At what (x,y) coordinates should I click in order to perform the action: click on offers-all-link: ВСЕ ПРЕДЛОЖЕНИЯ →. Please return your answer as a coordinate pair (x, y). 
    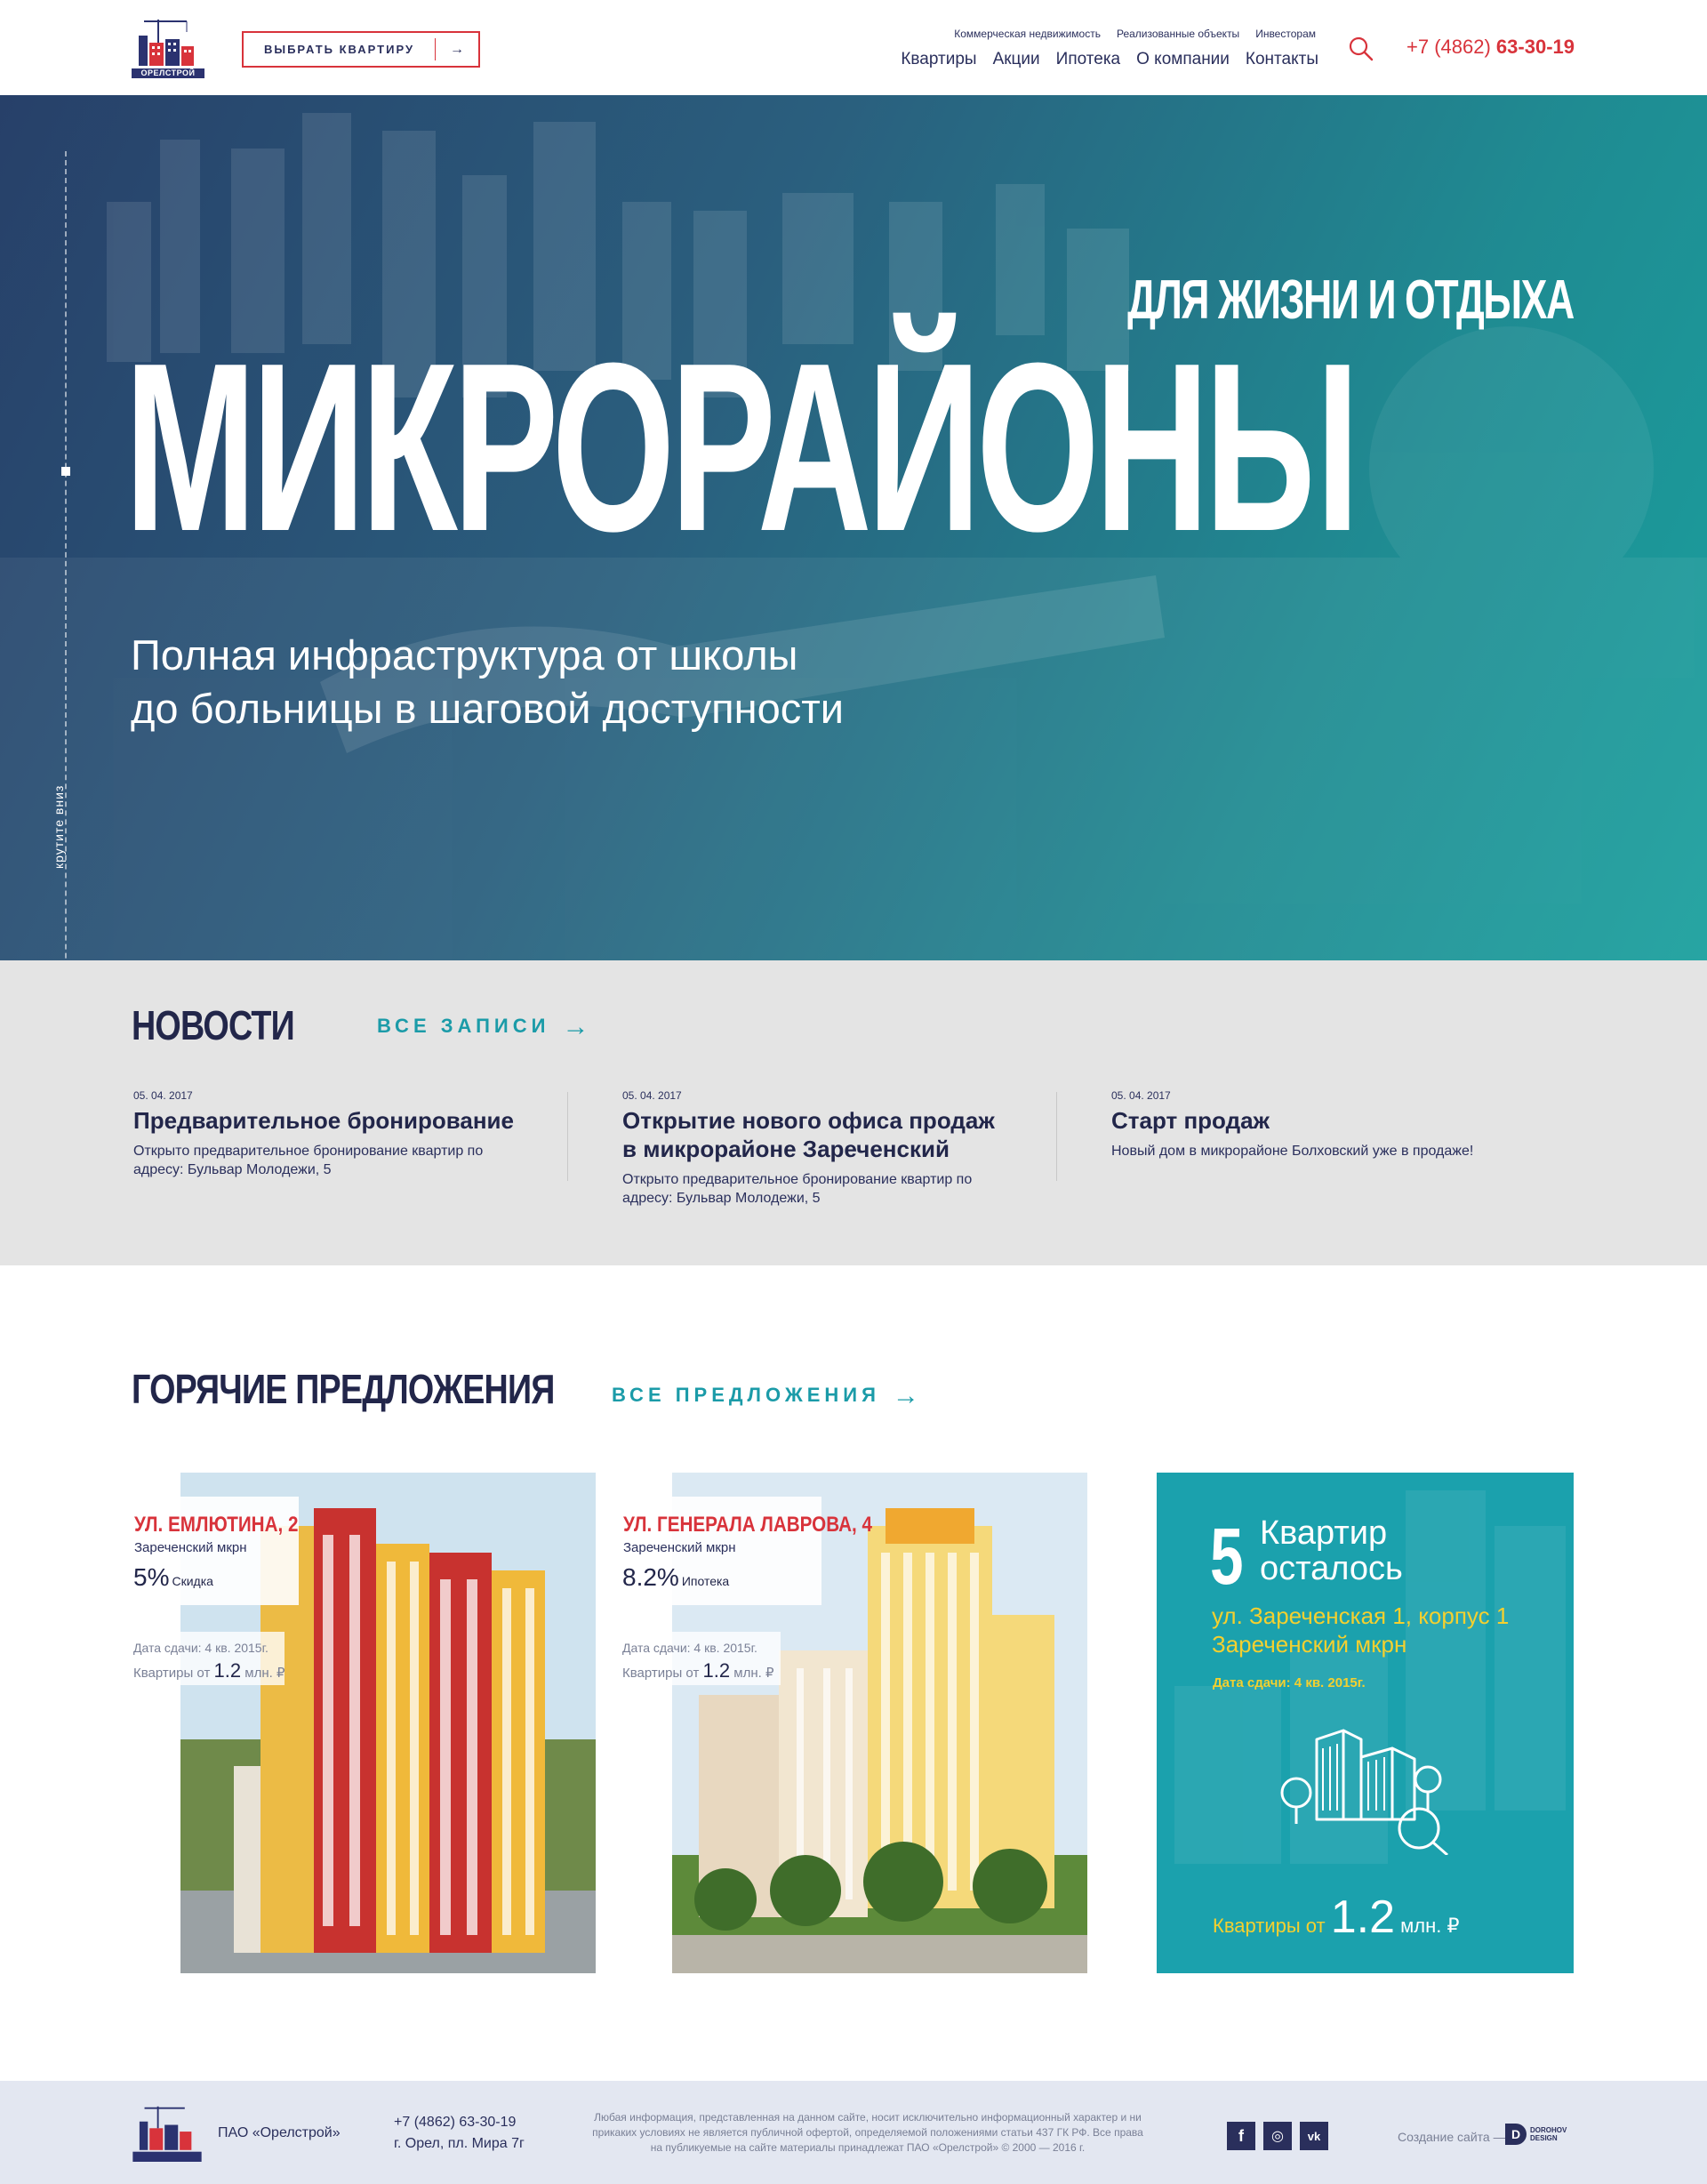
    Looking at the image, I should click on (765, 1396).